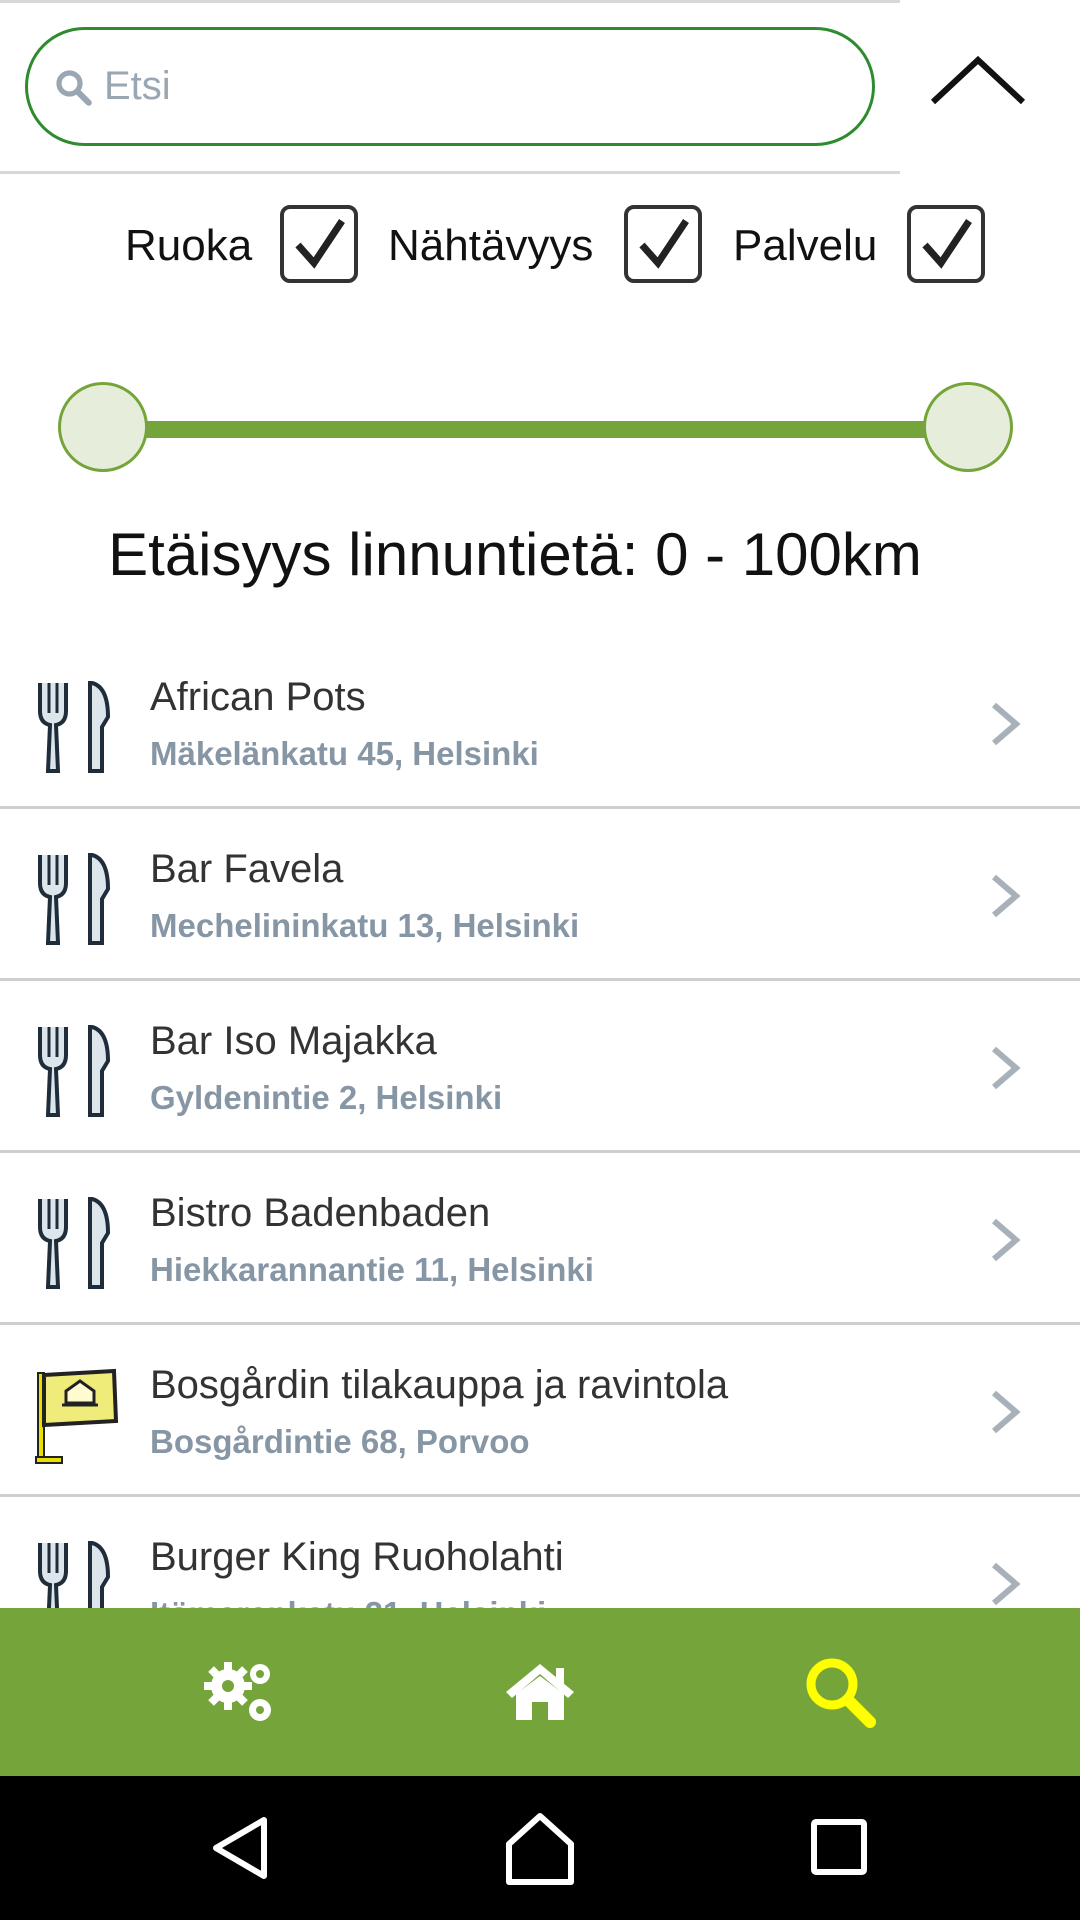 This screenshot has width=1080, height=1920. I want to click on collapse-button, so click(978, 80).